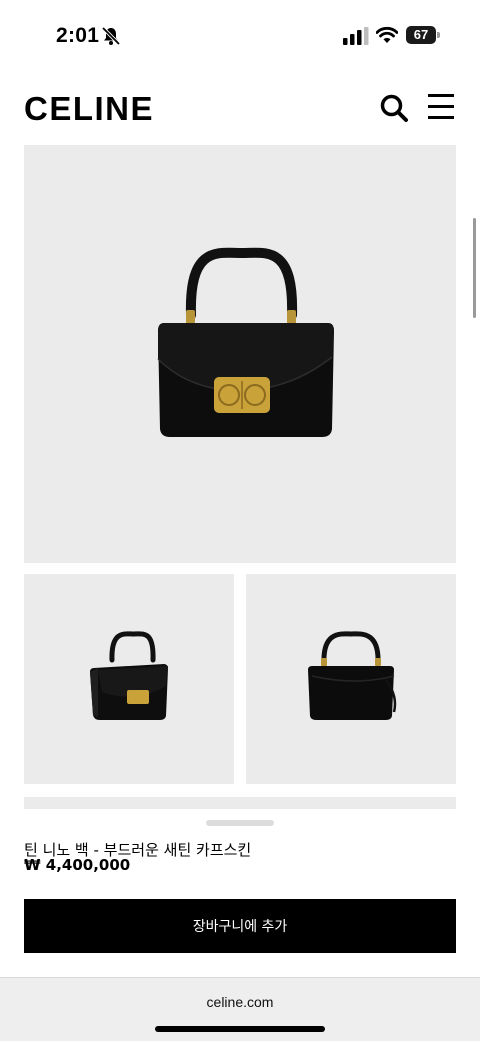 Image resolution: width=480 pixels, height=1041 pixels. What do you see at coordinates (78, 35) in the screenshot?
I see `status-time: 2:01` at bounding box center [78, 35].